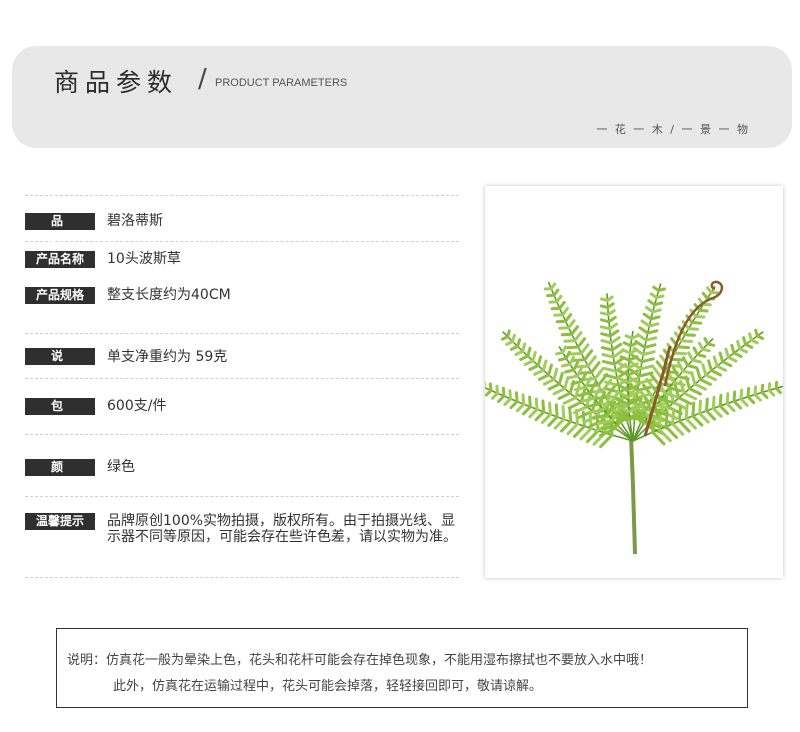 Image resolution: width=800 pixels, height=732 pixels. I want to click on param-label-color: 颜 色, so click(60, 475).